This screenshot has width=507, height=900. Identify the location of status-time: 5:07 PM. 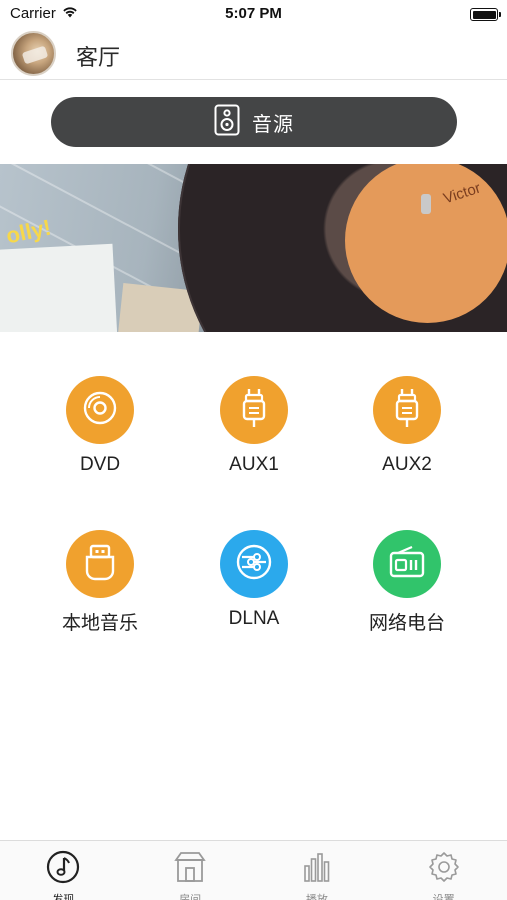
(253, 13).